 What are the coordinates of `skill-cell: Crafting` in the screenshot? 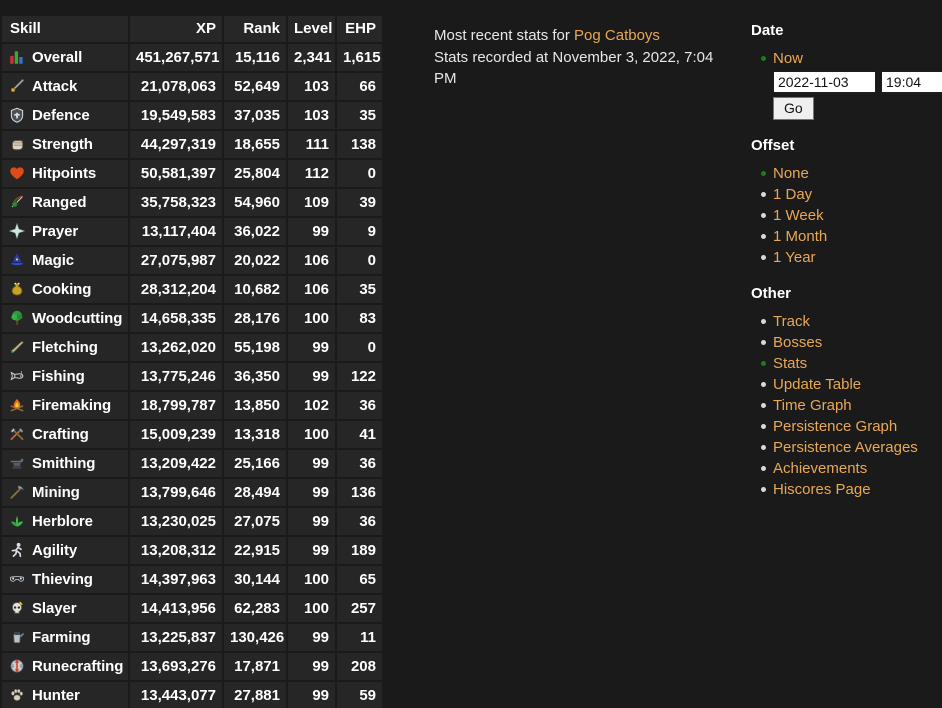 It's located at (65, 434).